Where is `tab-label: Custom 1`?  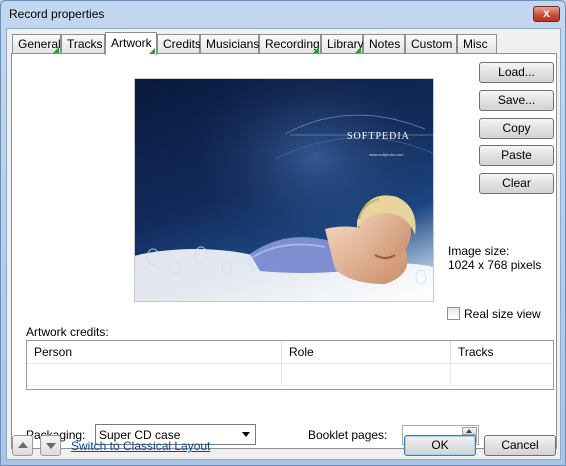
tab-label: Custom 1 is located at coordinates (437, 44).